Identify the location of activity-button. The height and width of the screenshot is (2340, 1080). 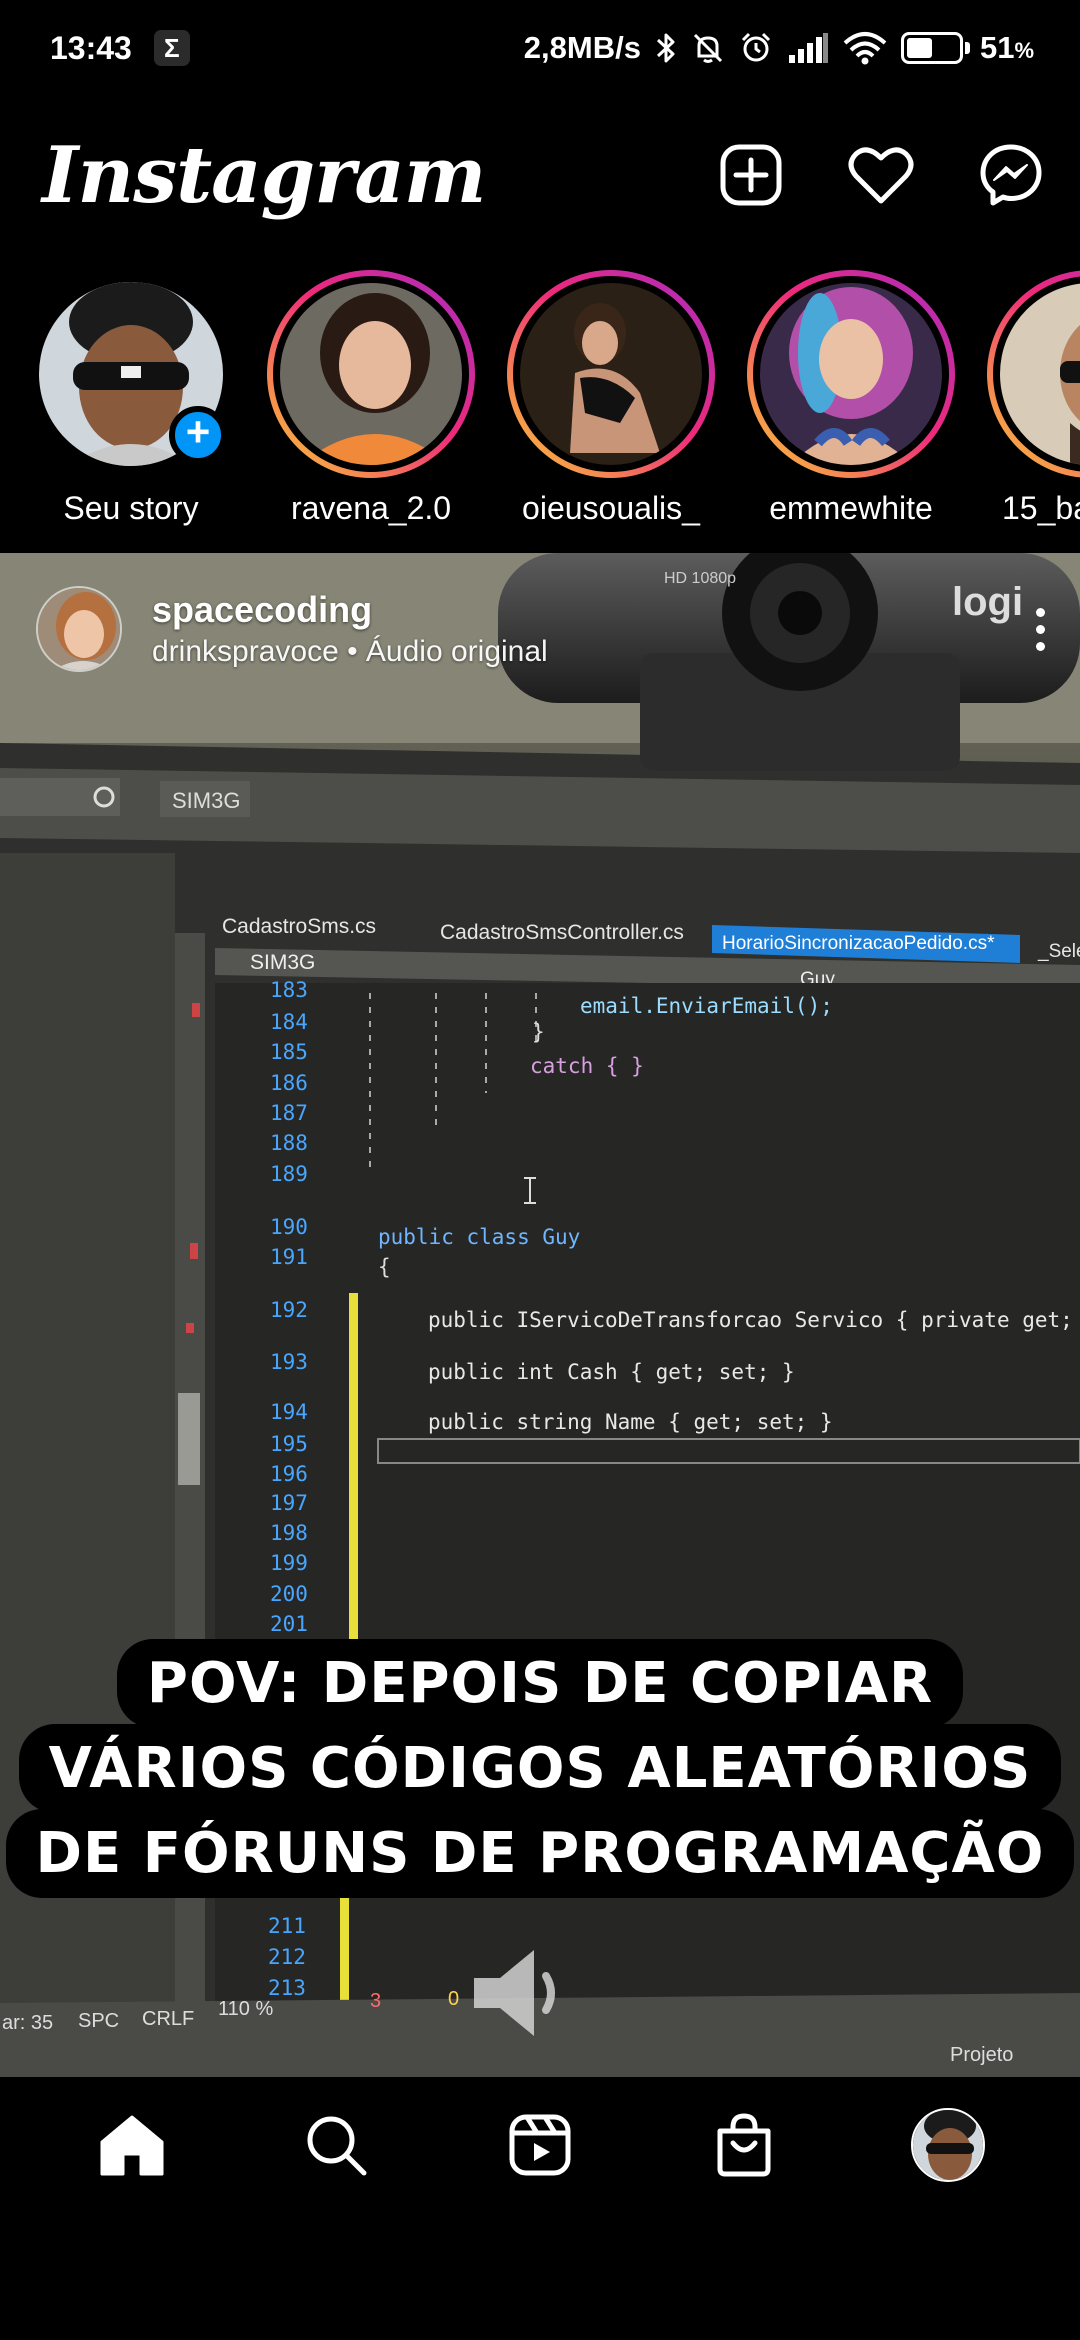
(881, 175).